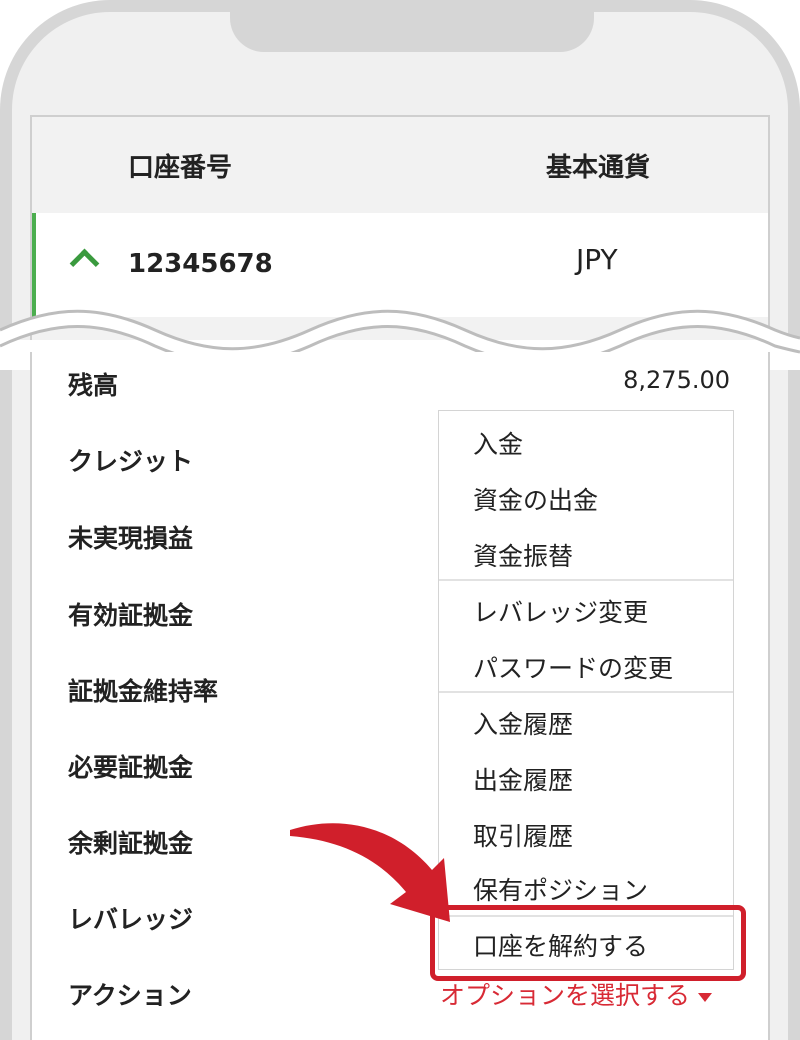 Image resolution: width=800 pixels, height=1040 pixels. What do you see at coordinates (200, 264) in the screenshot?
I see `account-number: 12345678` at bounding box center [200, 264].